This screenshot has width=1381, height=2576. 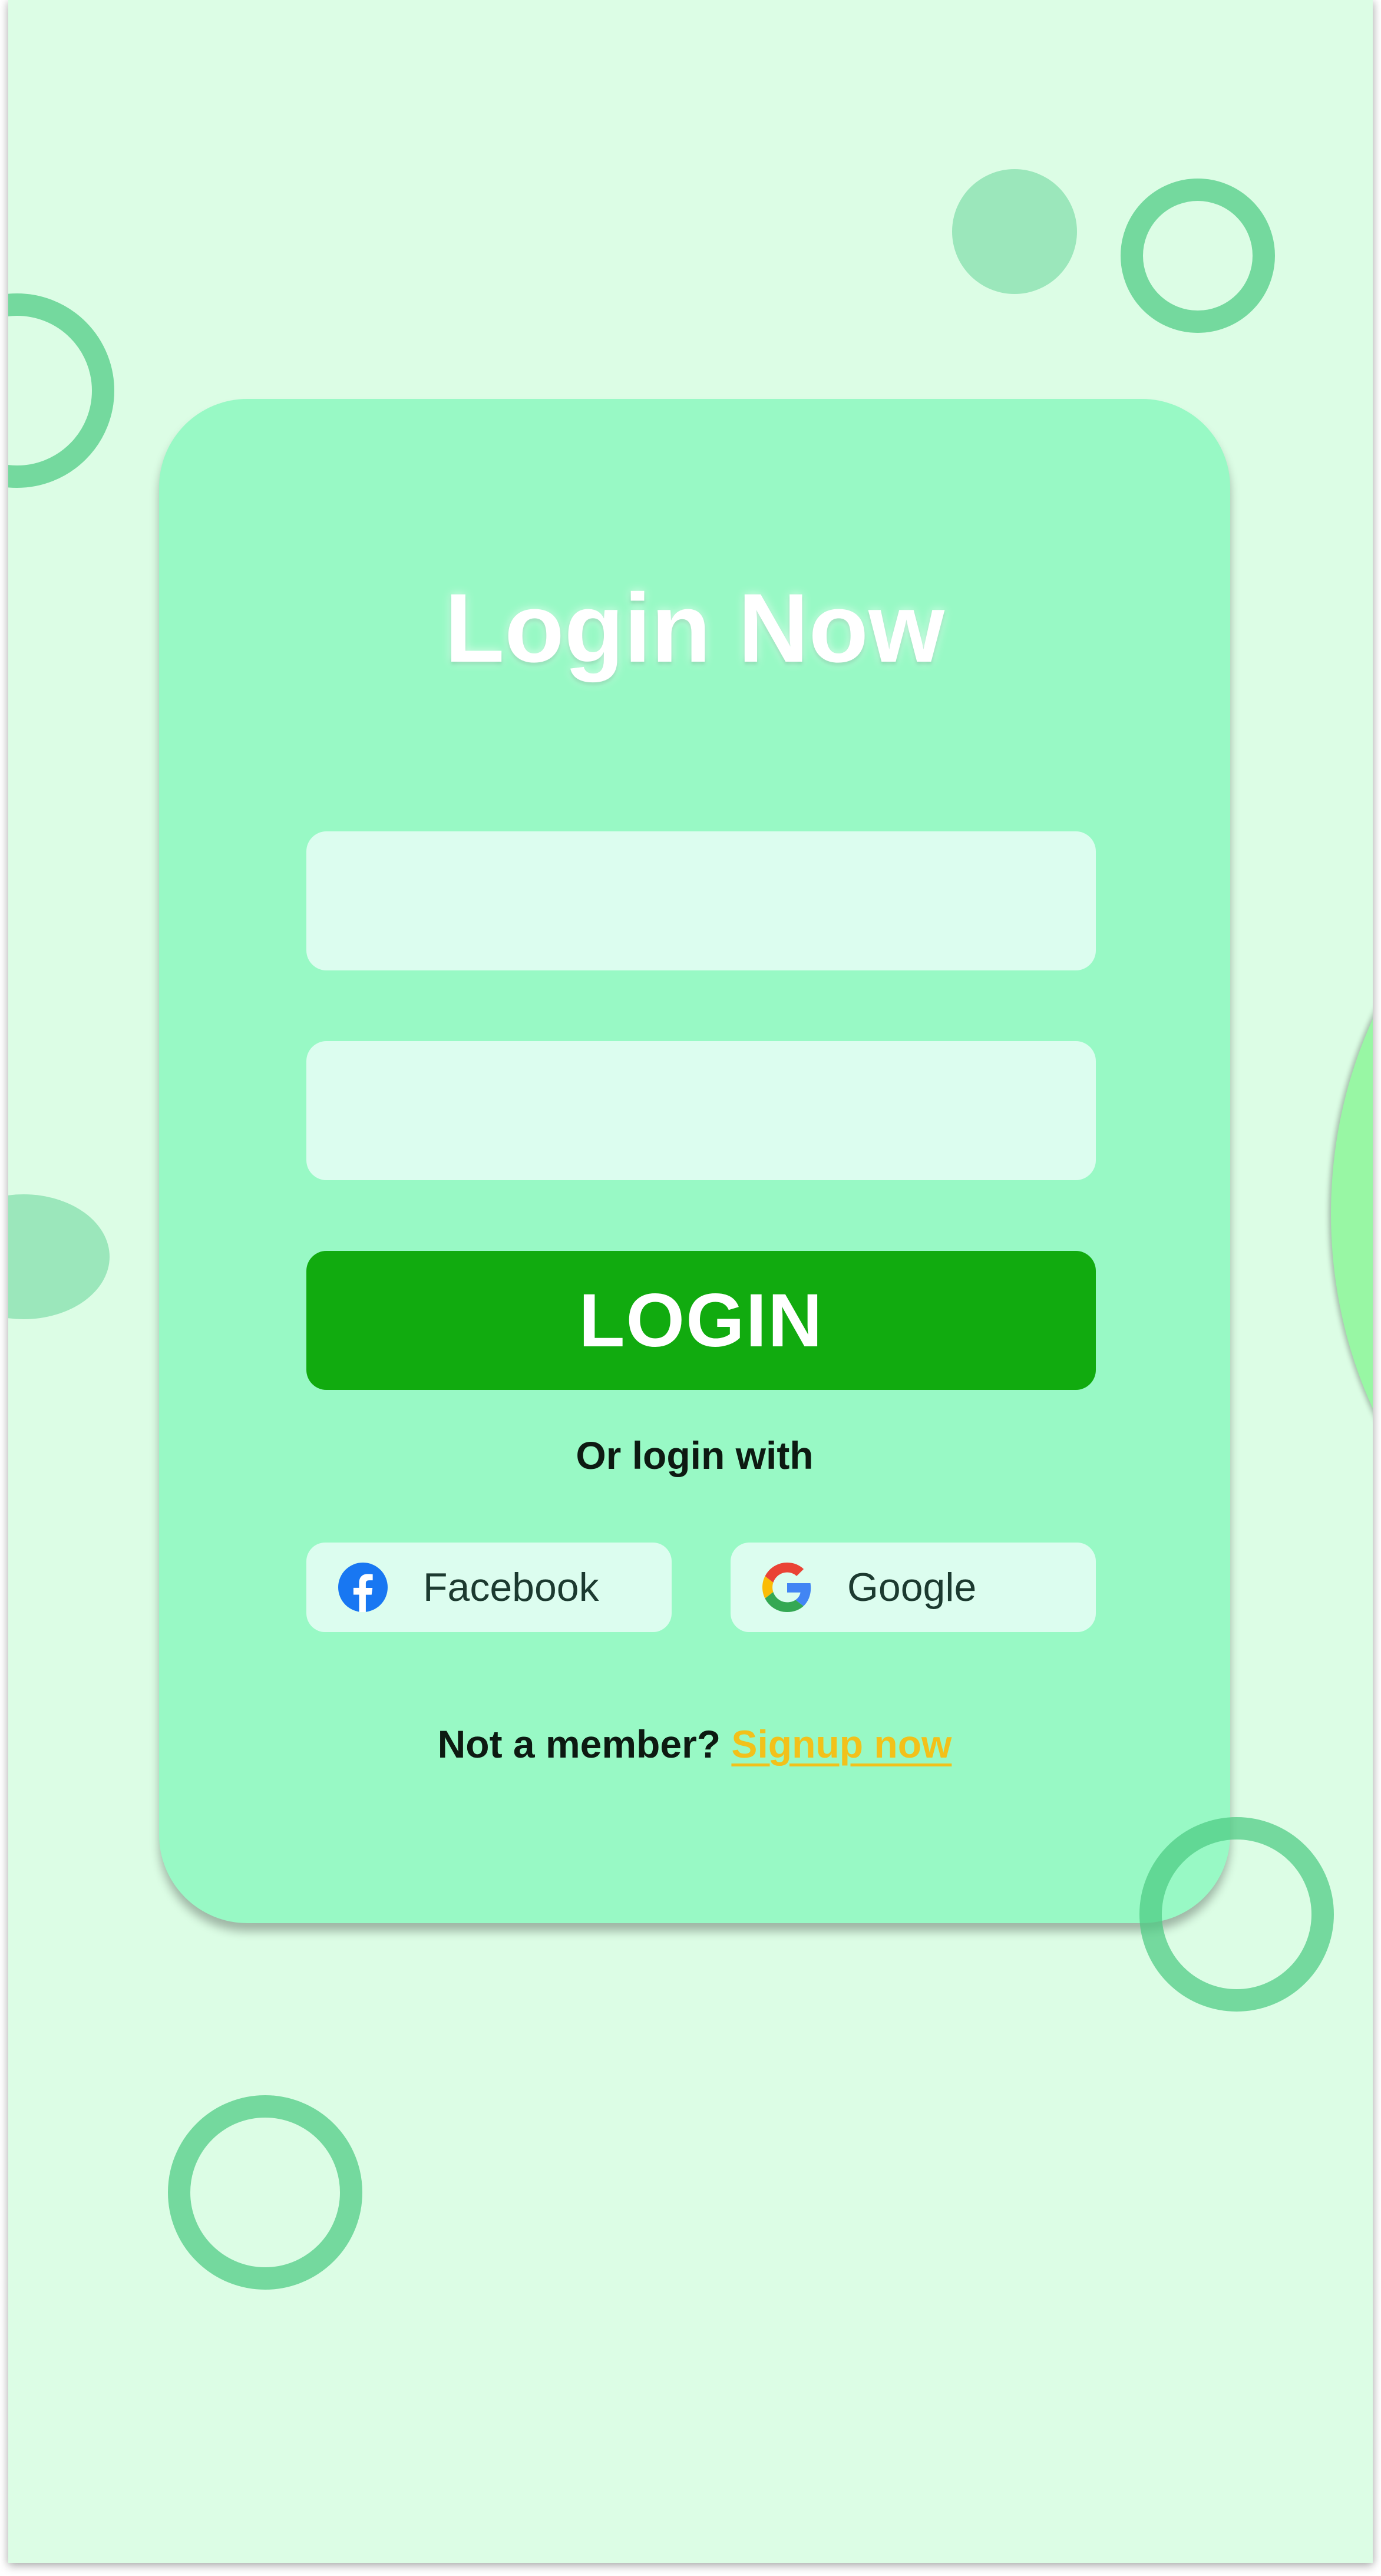 I want to click on password-field, so click(x=701, y=1110).